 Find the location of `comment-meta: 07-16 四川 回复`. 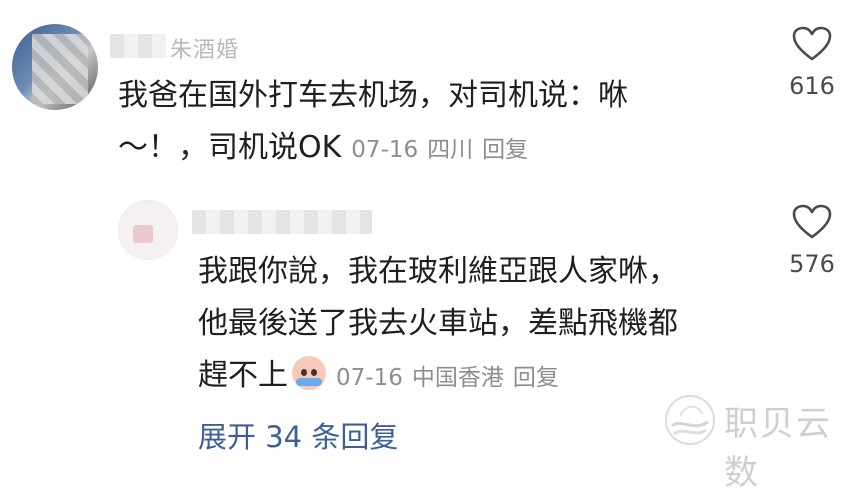

comment-meta: 07-16 四川 回复 is located at coordinates (444, 150).